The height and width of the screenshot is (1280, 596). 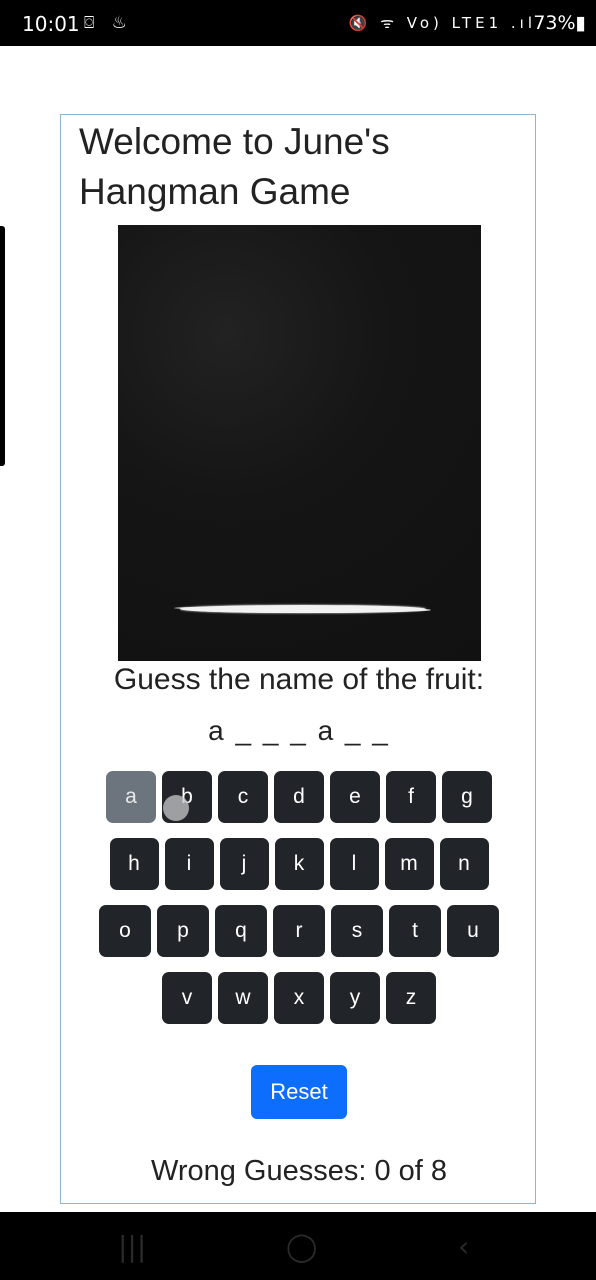 What do you see at coordinates (463, 1246) in the screenshot?
I see `back-icon: ‹` at bounding box center [463, 1246].